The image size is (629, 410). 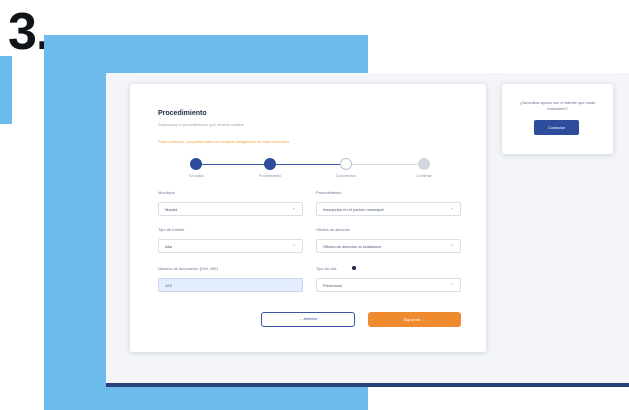 I want to click on stepper-remaining-line, so click(x=386, y=164).